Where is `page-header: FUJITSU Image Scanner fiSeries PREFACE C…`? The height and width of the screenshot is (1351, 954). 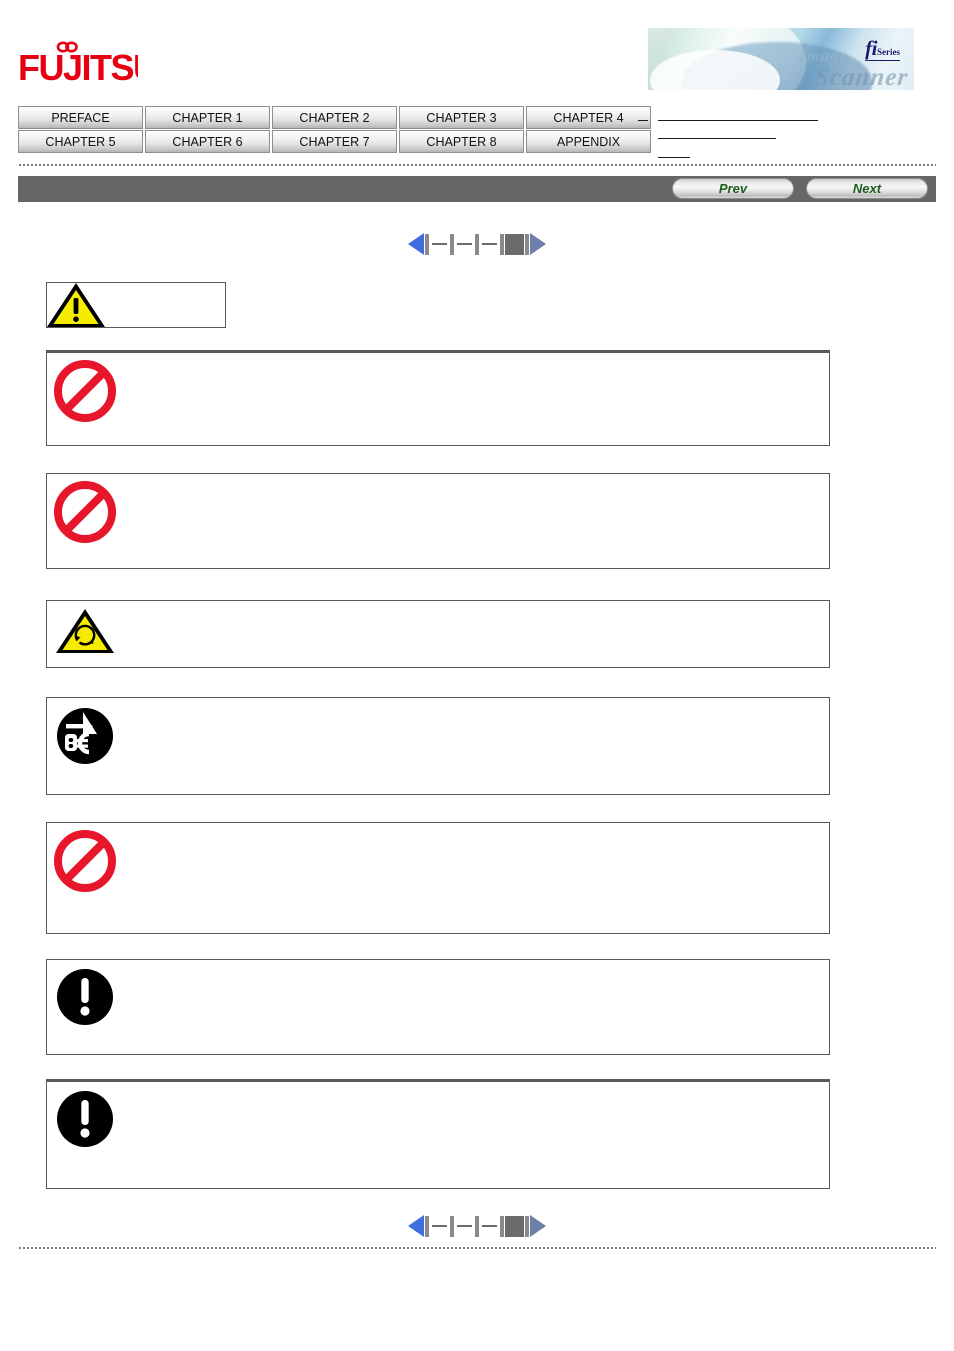
page-header: FUJITSU Image Scanner fiSeries PREFACE C… is located at coordinates (477, 79).